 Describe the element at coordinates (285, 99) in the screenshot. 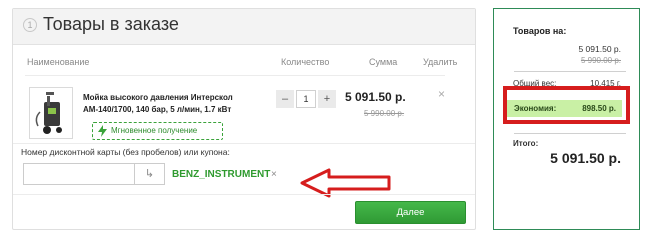

I see `quantity-decrease-button: –` at that location.